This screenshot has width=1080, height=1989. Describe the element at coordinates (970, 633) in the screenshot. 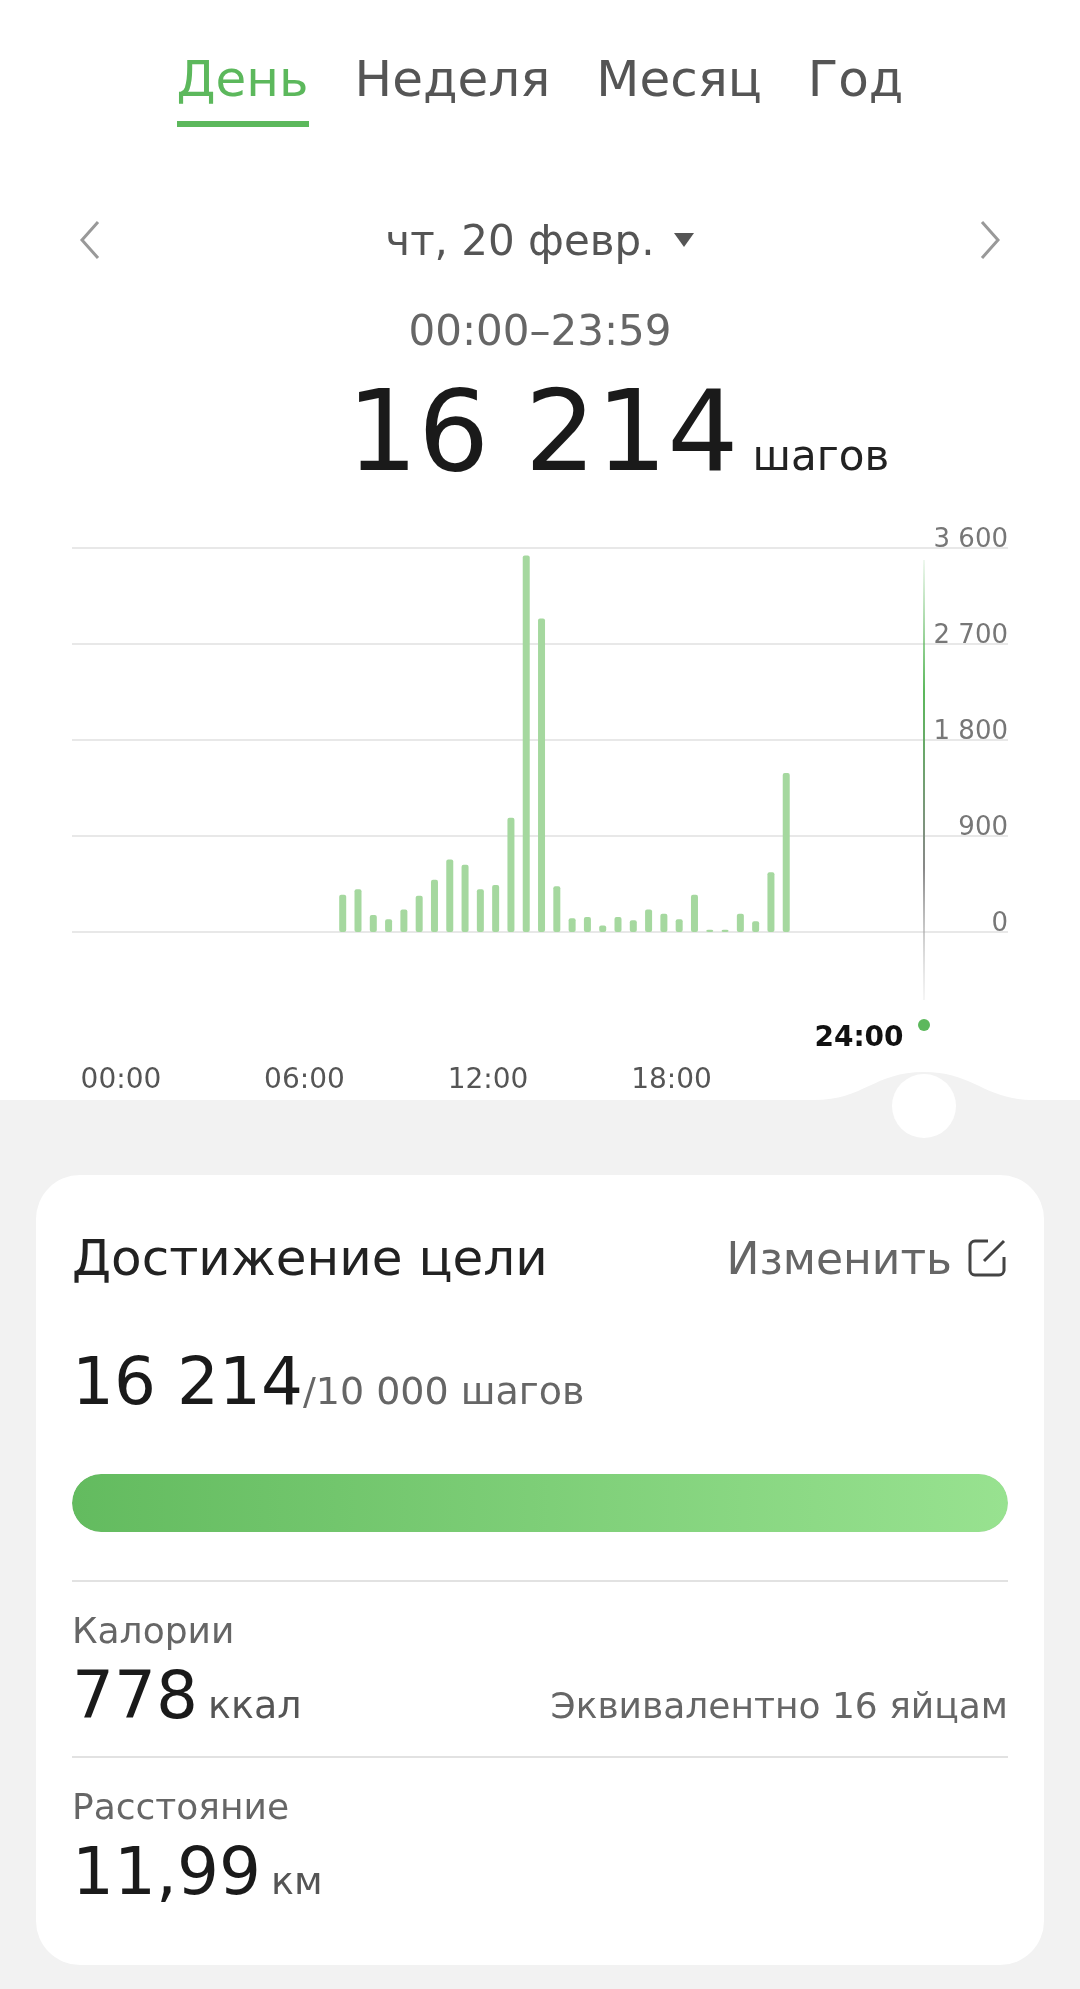

I see `y-axis-label: 2 700` at that location.